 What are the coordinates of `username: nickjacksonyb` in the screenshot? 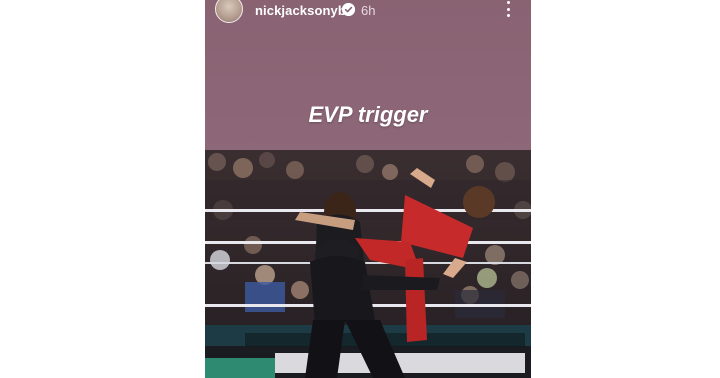 It's located at (300, 10).